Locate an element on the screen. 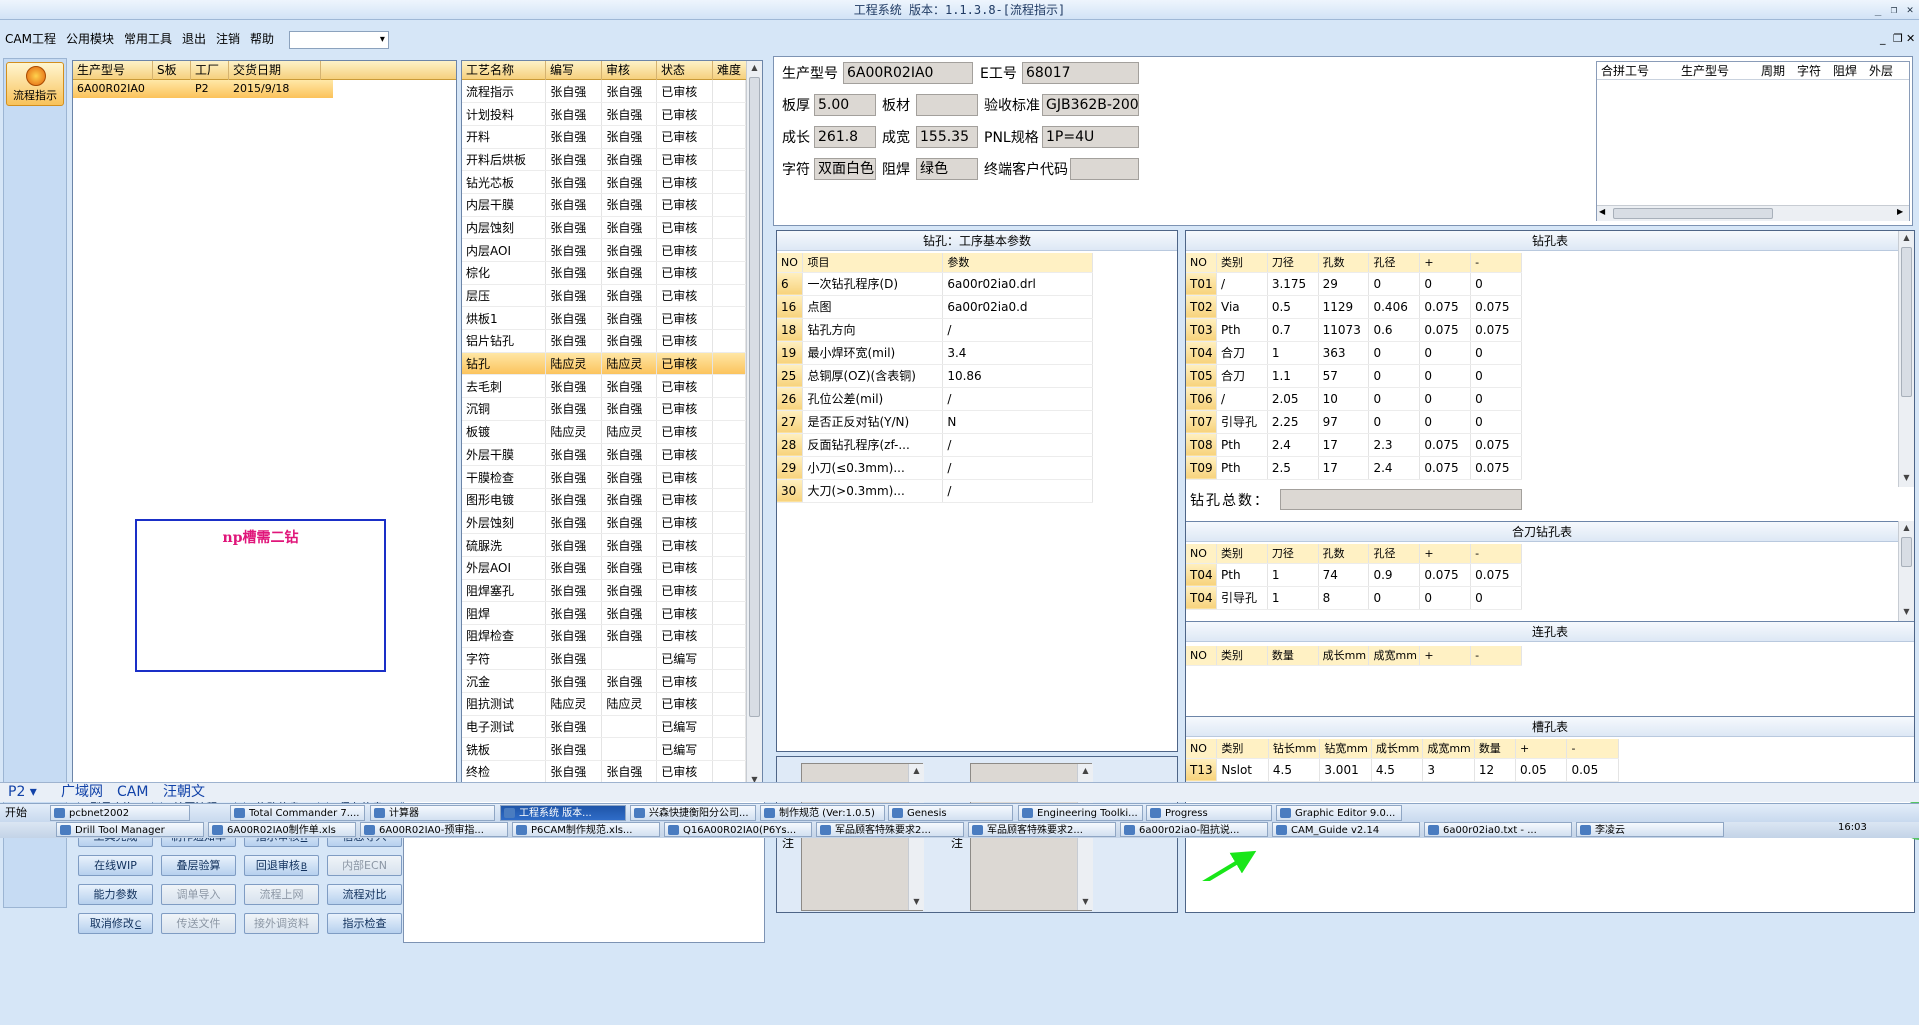  process-row: 铣板 张自强 已编写 is located at coordinates (604, 749).